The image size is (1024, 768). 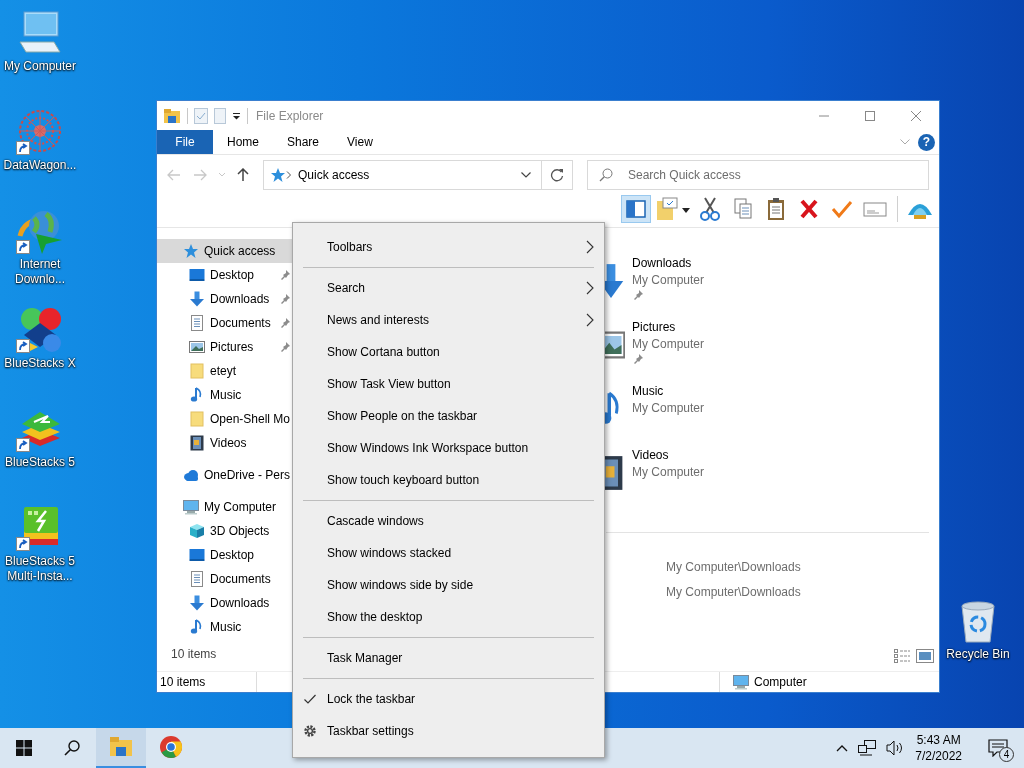 What do you see at coordinates (978, 654) in the screenshot?
I see `desktop-icon-label: Recycle Bin` at bounding box center [978, 654].